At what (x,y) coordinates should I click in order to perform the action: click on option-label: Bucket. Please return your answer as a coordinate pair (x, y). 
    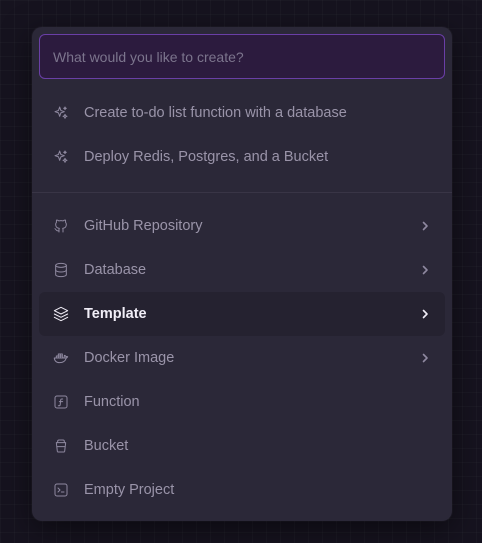
    Looking at the image, I should click on (106, 446).